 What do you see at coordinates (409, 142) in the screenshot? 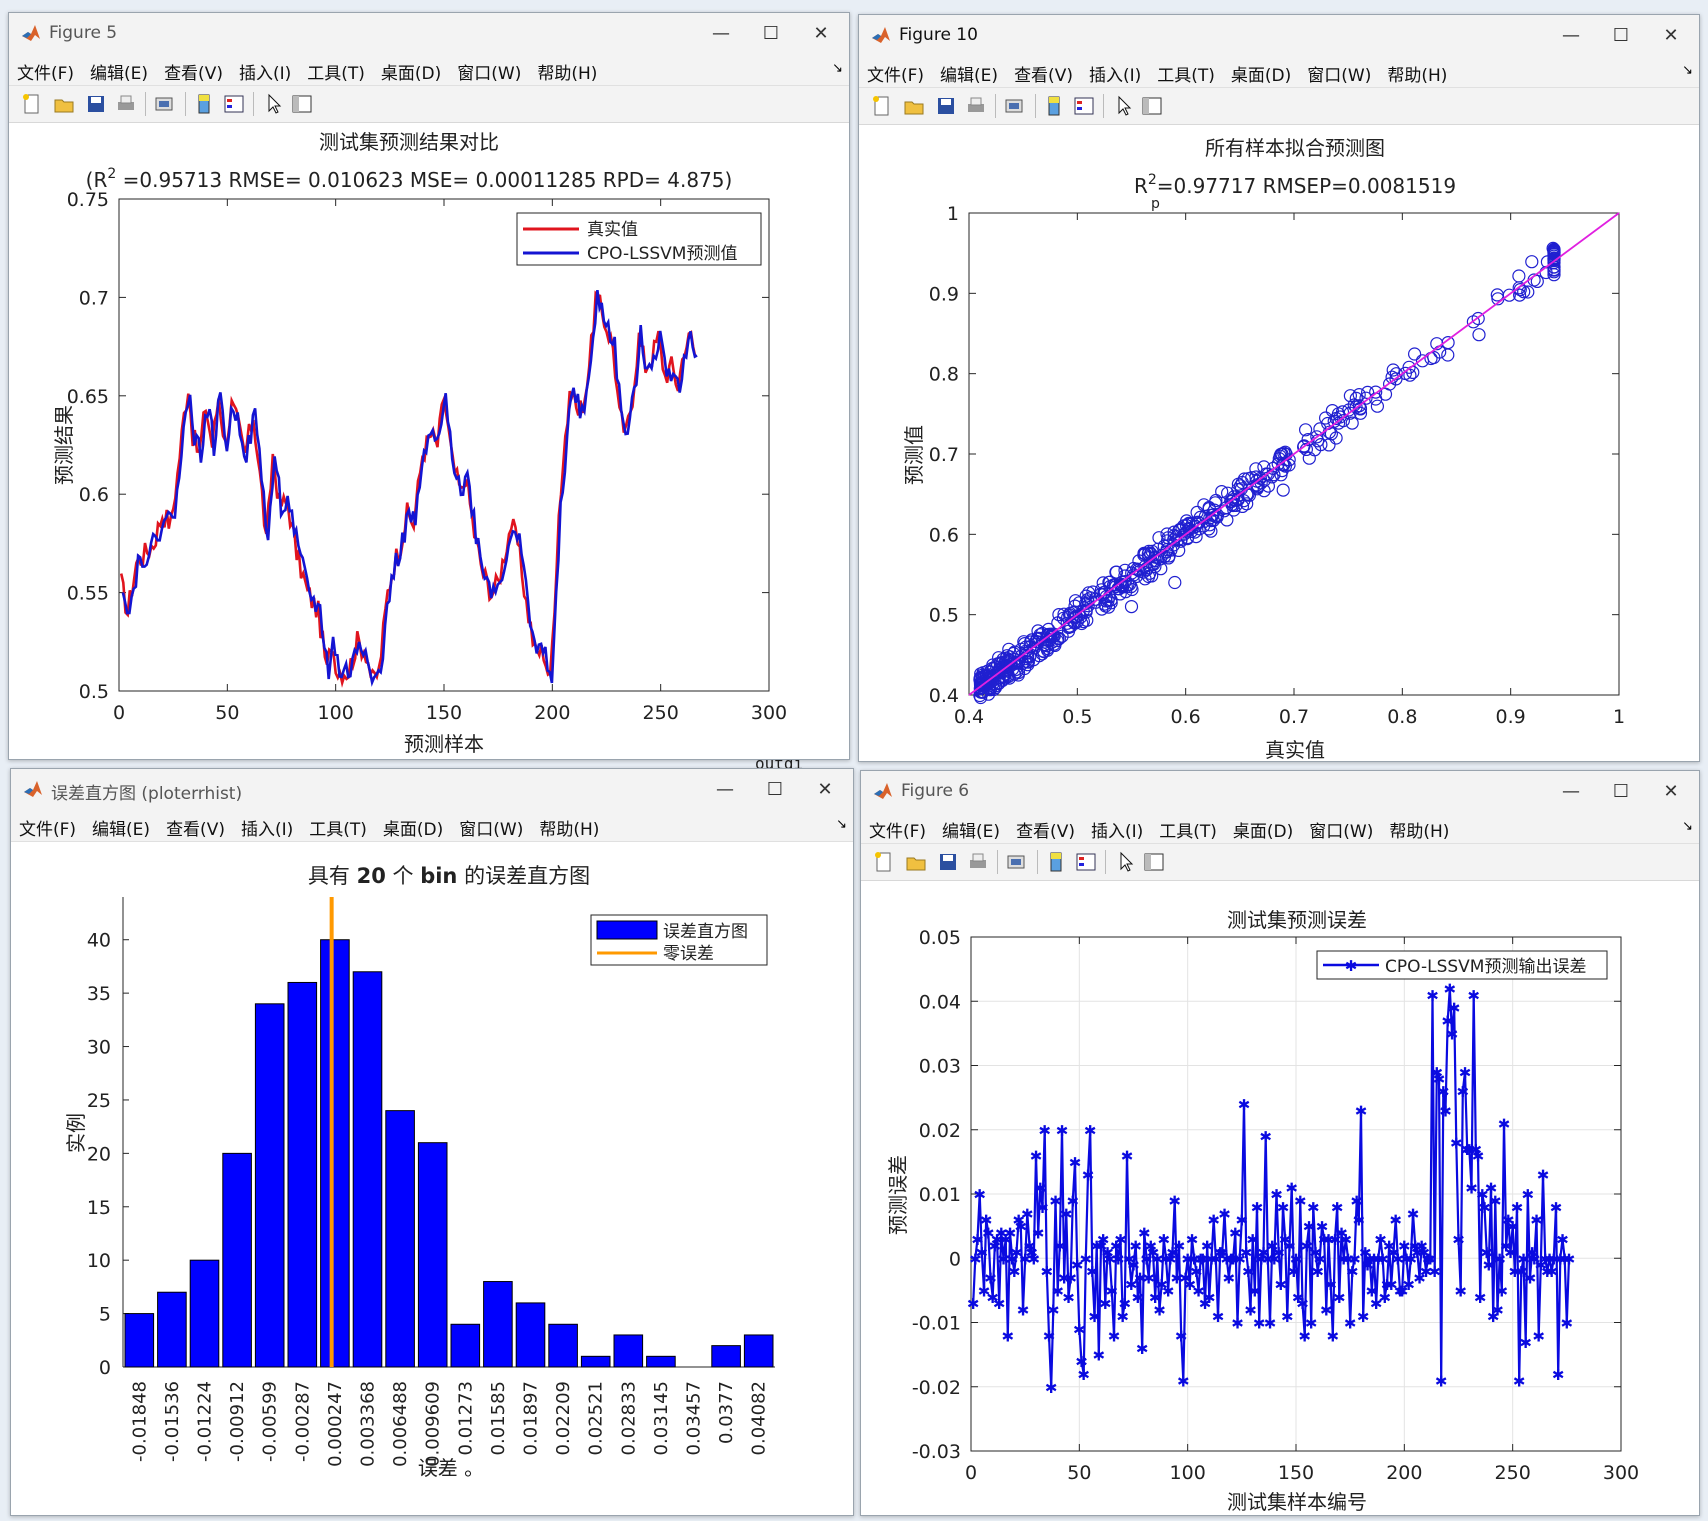
I see `chart-title: 测试集预测结果对比` at bounding box center [409, 142].